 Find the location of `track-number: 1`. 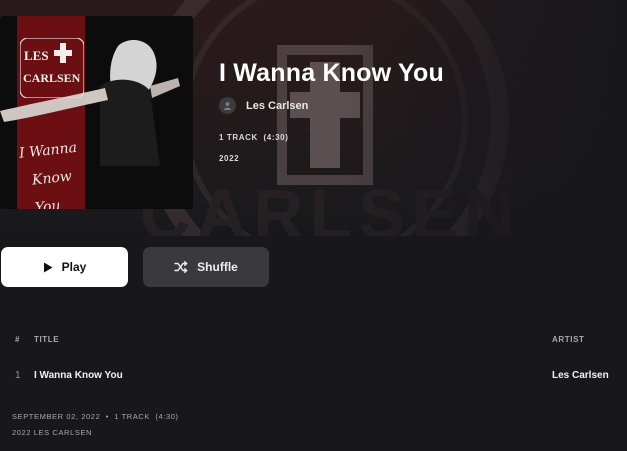

track-number: 1 is located at coordinates (18, 375).